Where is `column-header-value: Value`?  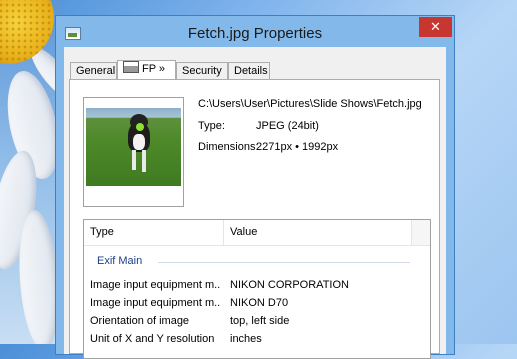
column-header-value: Value is located at coordinates (318, 232).